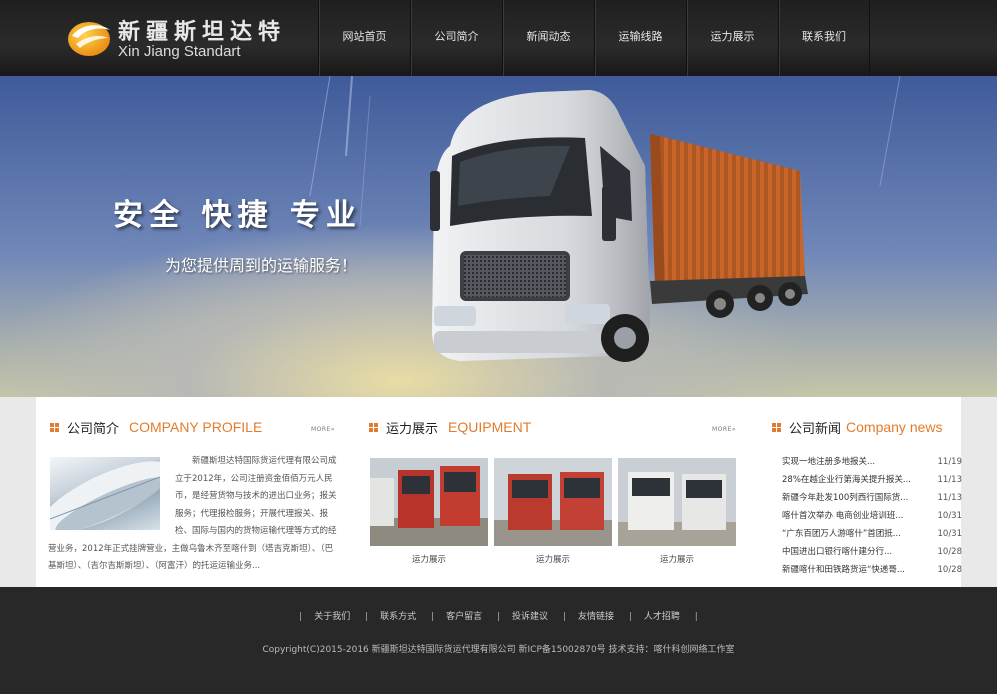  Describe the element at coordinates (490, 427) in the screenshot. I see `equipment-title-en: EQUIPMENT` at that location.